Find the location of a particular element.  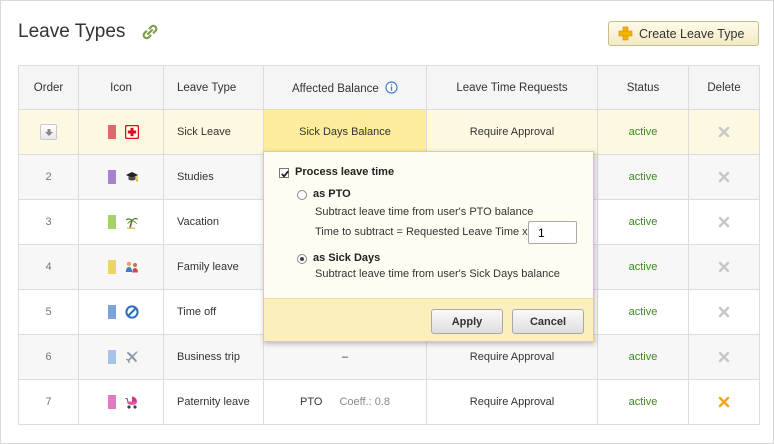

stroller-icon is located at coordinates (132, 402).